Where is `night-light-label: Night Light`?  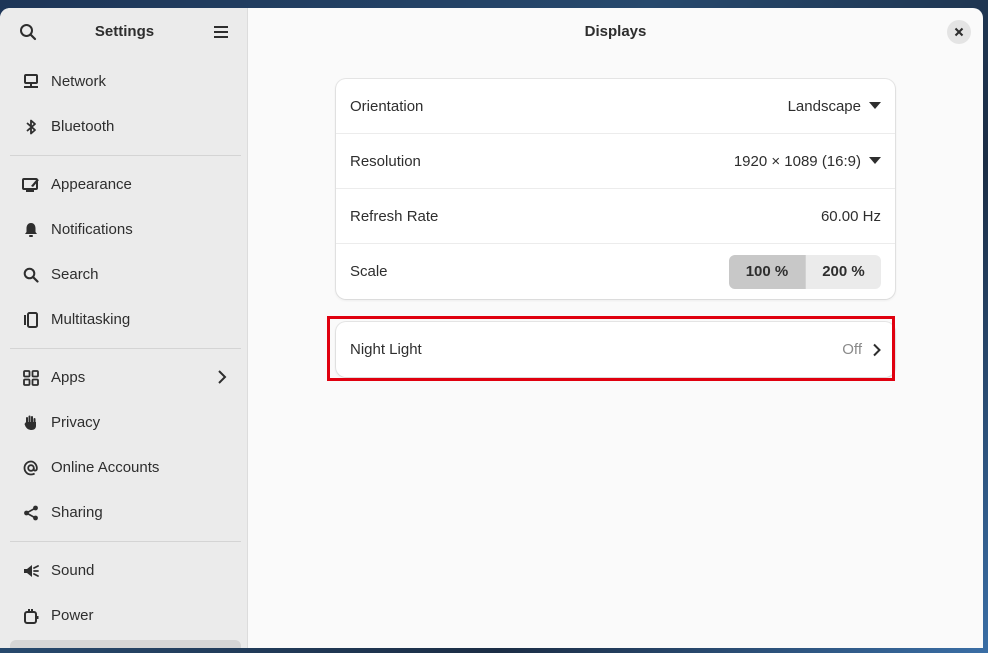
night-light-label: Night Light is located at coordinates (386, 349).